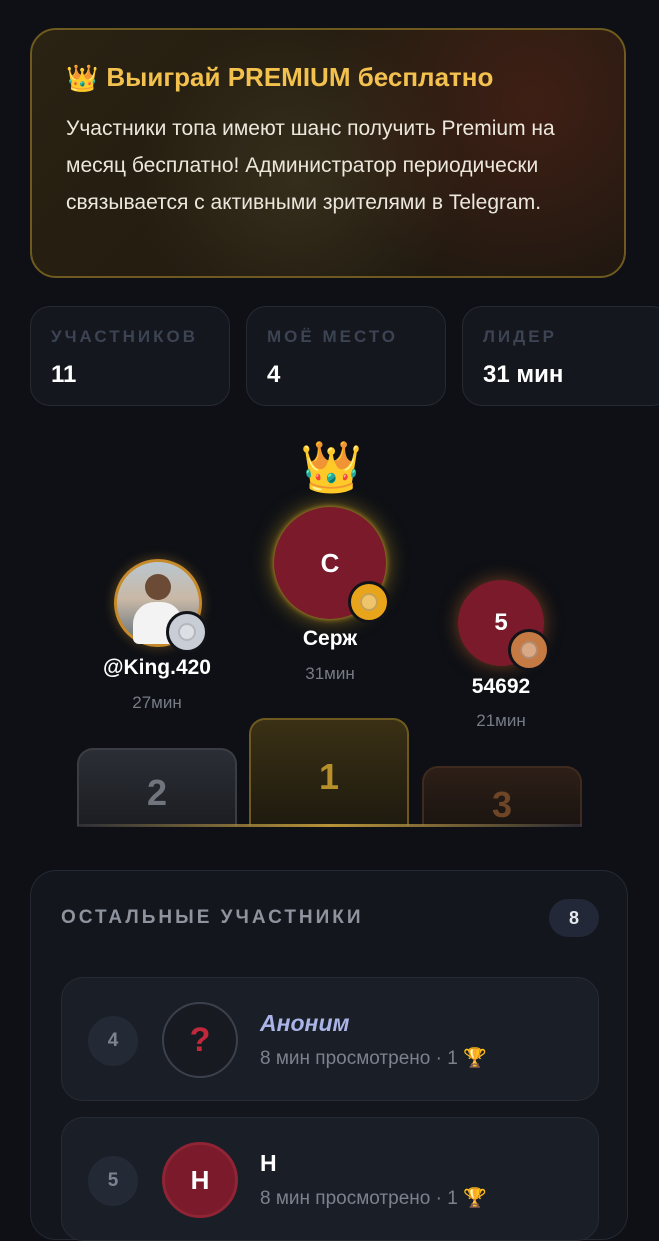  Describe the element at coordinates (212, 917) in the screenshot. I see `section-title: ОСТАЛЬНЫЕ УЧАСТНИКИ` at that location.